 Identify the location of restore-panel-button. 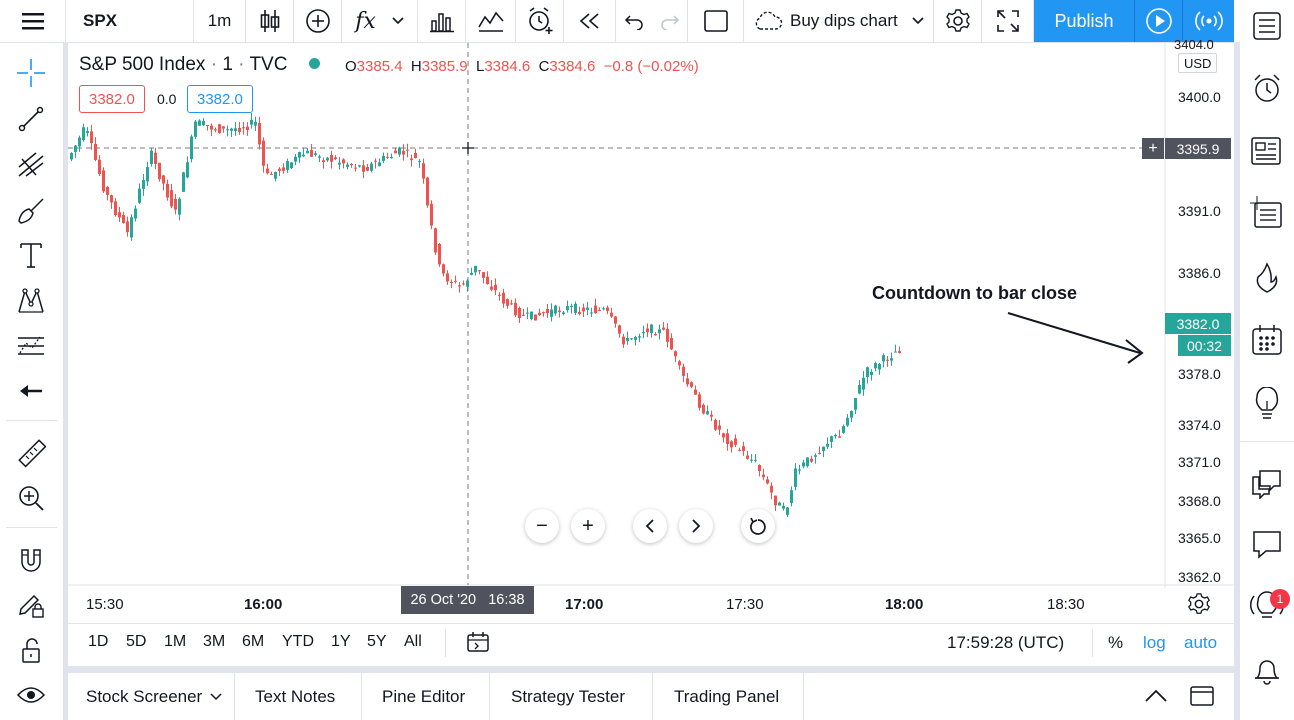
(1202, 696).